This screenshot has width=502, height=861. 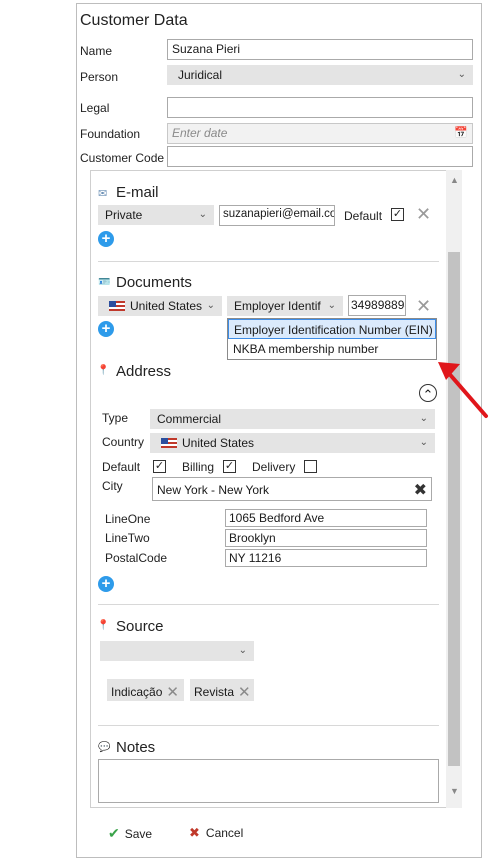 I want to click on save-button-label: Save, so click(x=138, y=834).